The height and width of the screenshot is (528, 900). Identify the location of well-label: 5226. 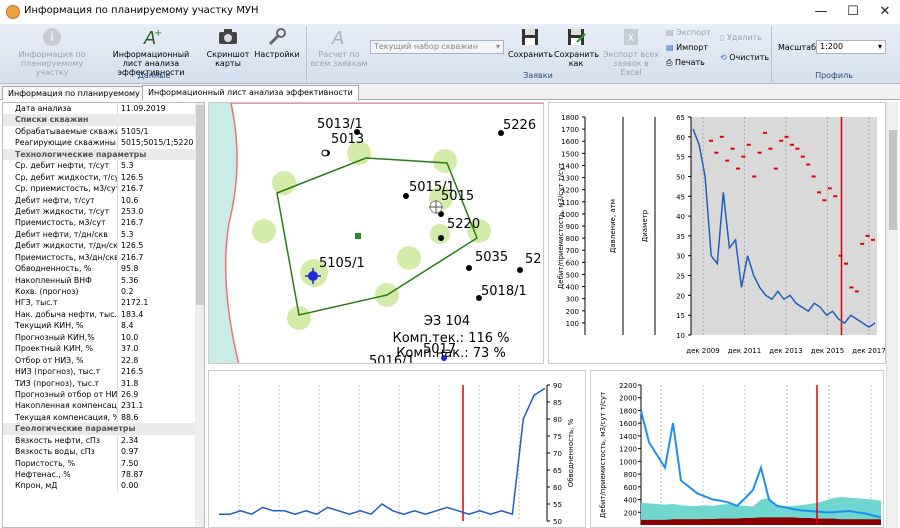
(519, 125).